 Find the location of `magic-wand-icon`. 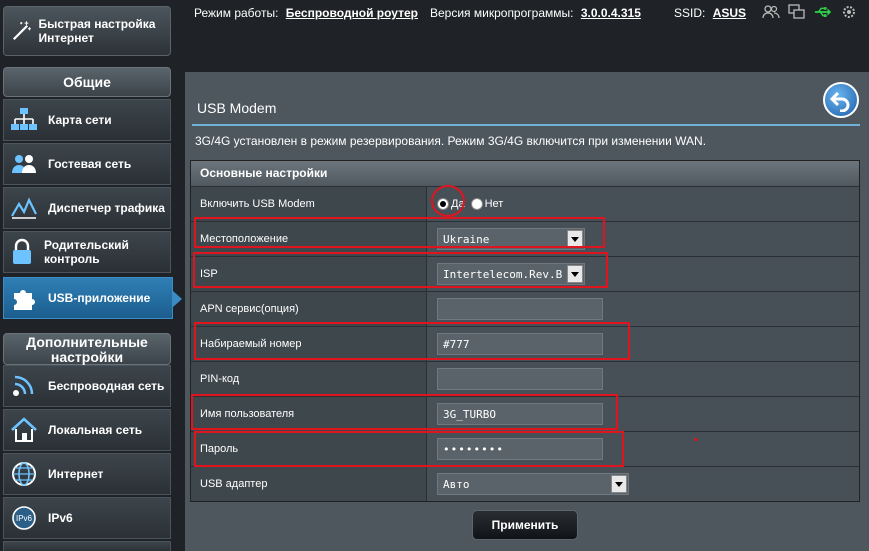

magic-wand-icon is located at coordinates (21, 31).